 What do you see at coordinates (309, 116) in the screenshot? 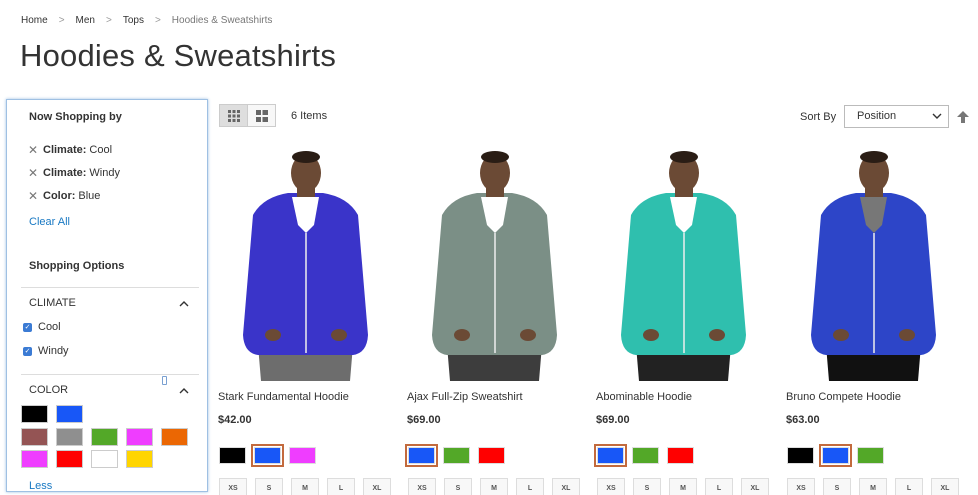
I see `items-count: 6 Items` at bounding box center [309, 116].